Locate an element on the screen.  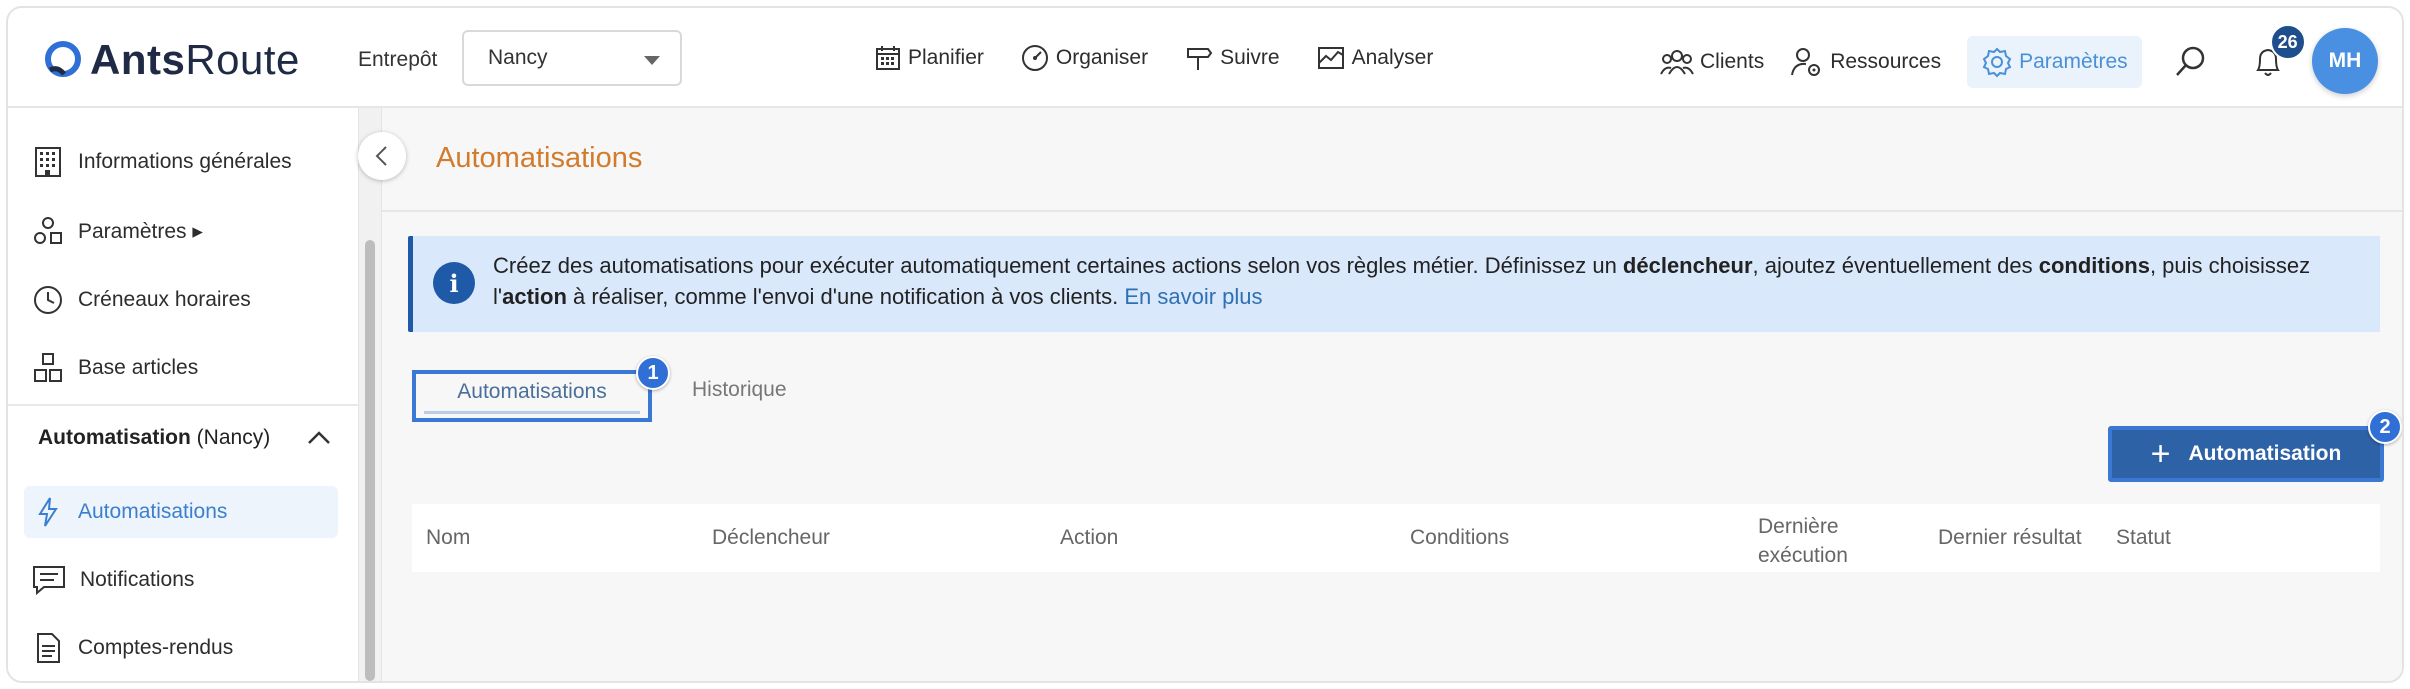
nav-analyser: Analyser is located at coordinates (1375, 58).